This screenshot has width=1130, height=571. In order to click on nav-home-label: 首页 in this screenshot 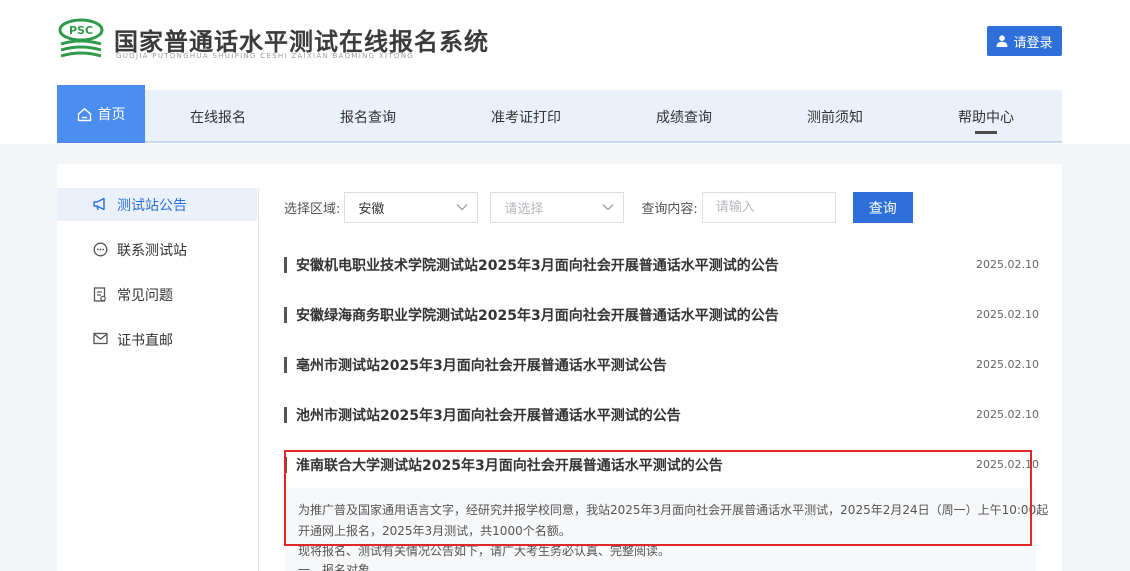, I will do `click(111, 115)`.